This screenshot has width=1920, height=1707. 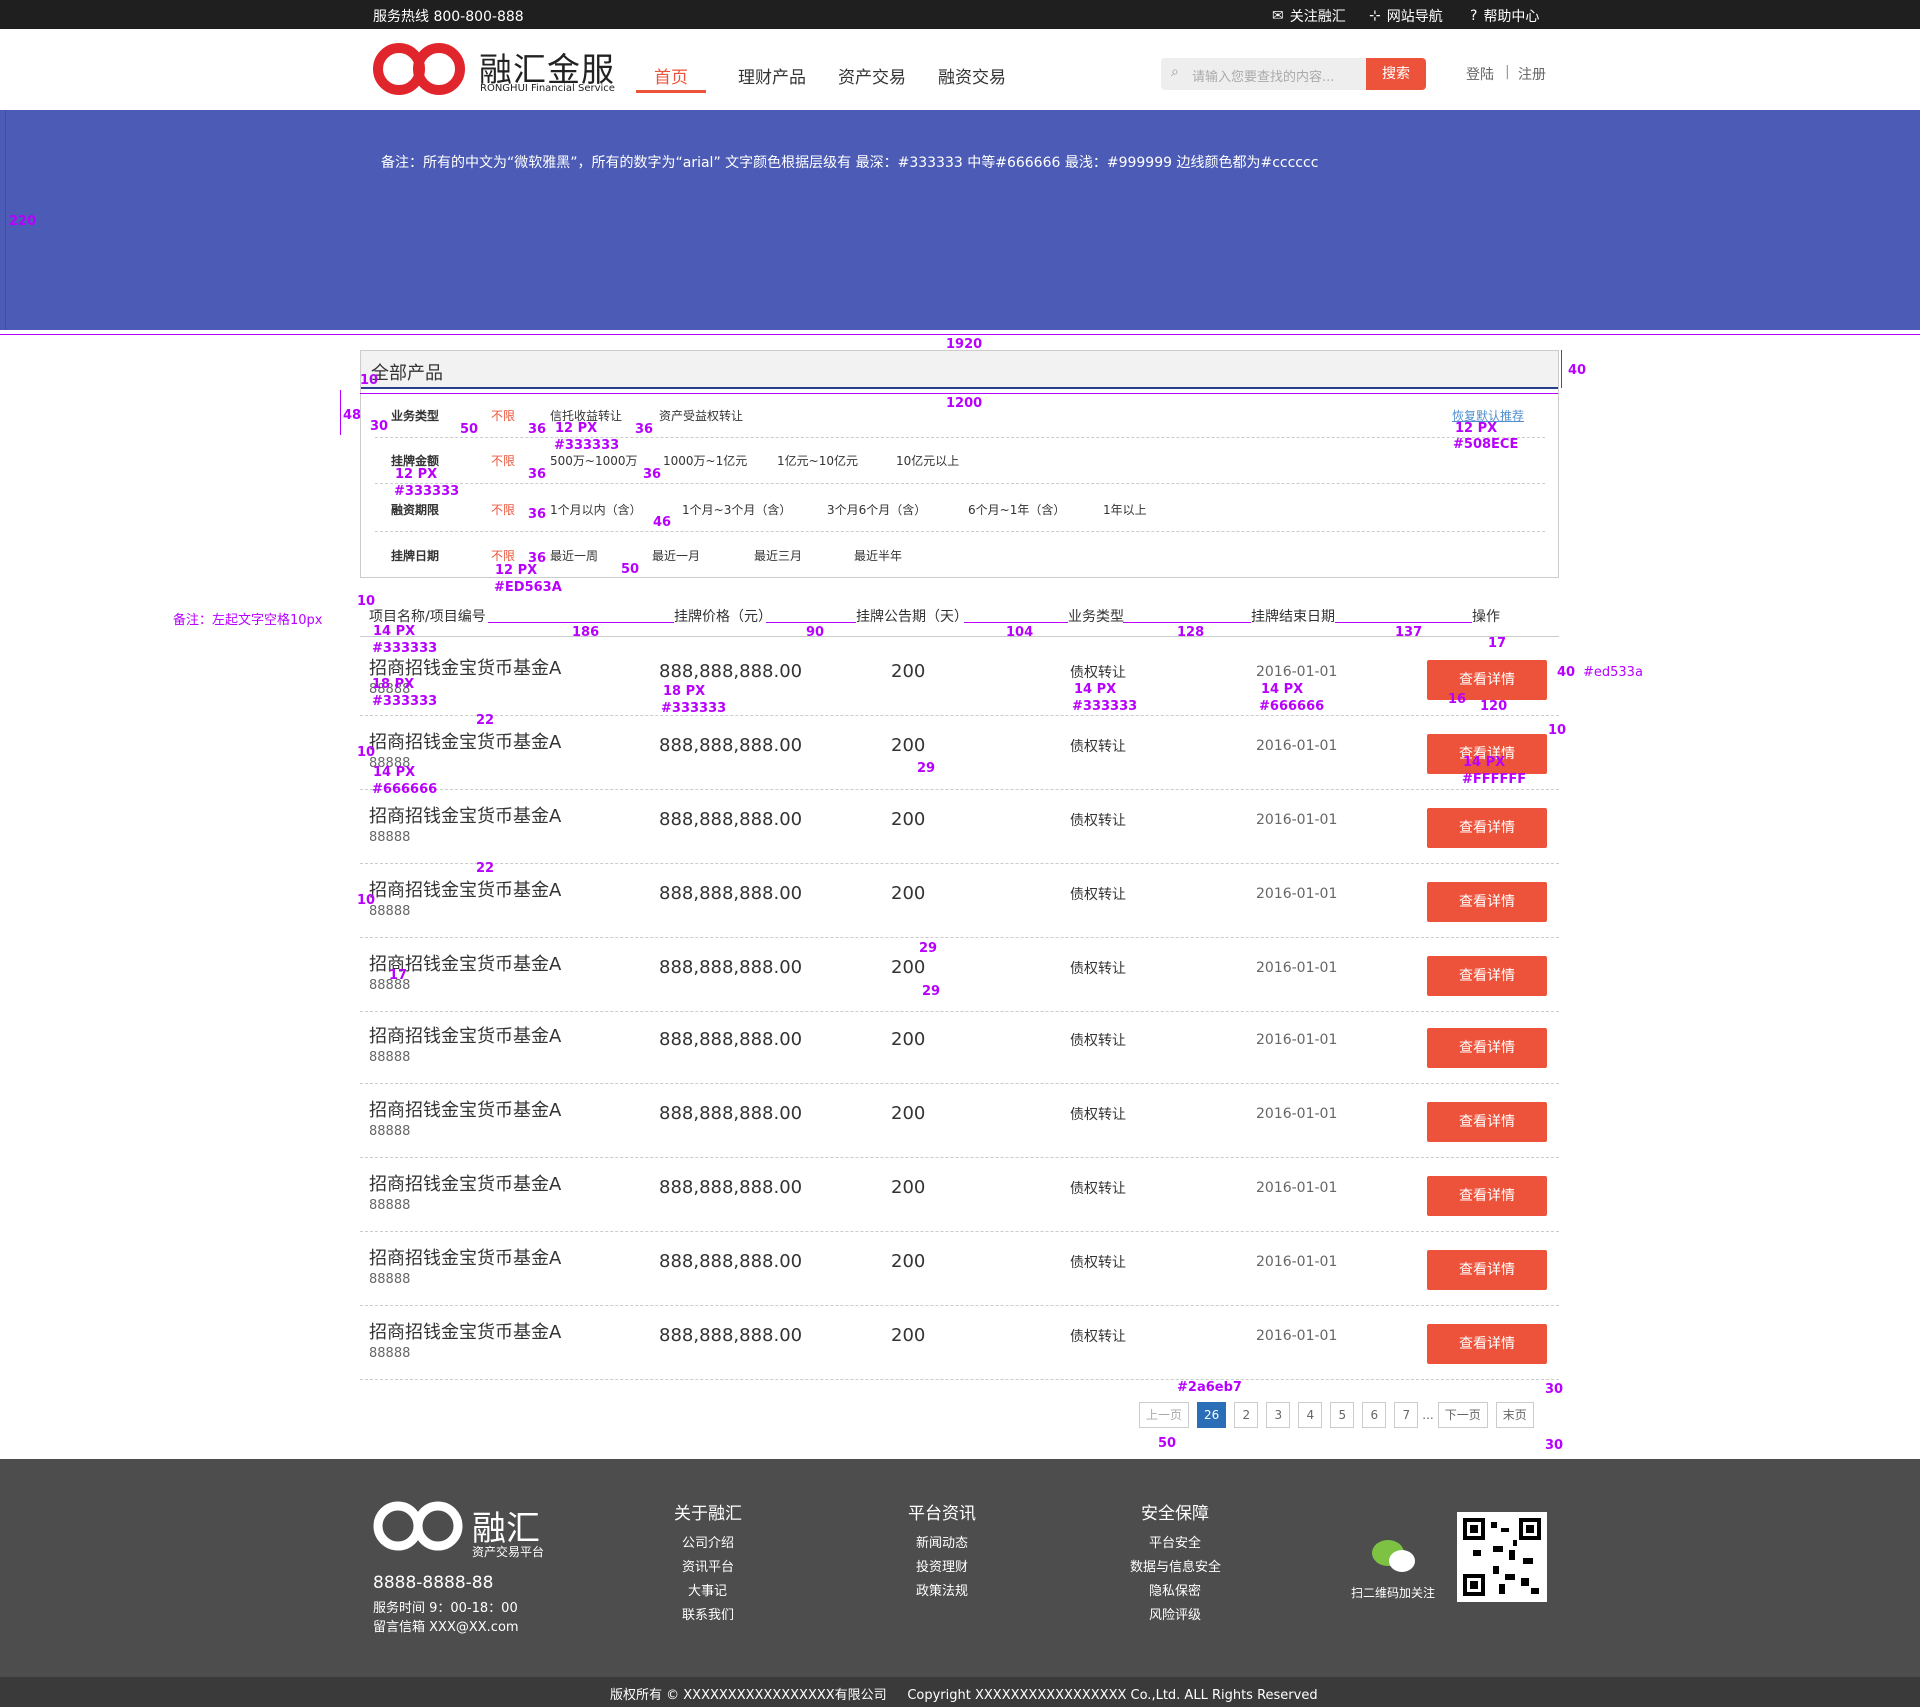 I want to click on page-number: 7, so click(x=1406, y=1415).